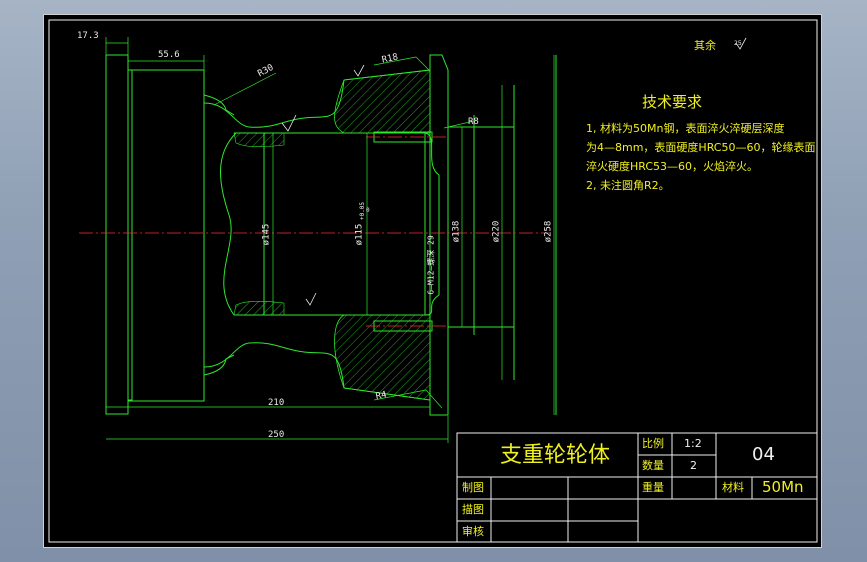 This screenshot has height=562, width=867. Describe the element at coordinates (276, 403) in the screenshot. I see `dim-210: 210` at that location.